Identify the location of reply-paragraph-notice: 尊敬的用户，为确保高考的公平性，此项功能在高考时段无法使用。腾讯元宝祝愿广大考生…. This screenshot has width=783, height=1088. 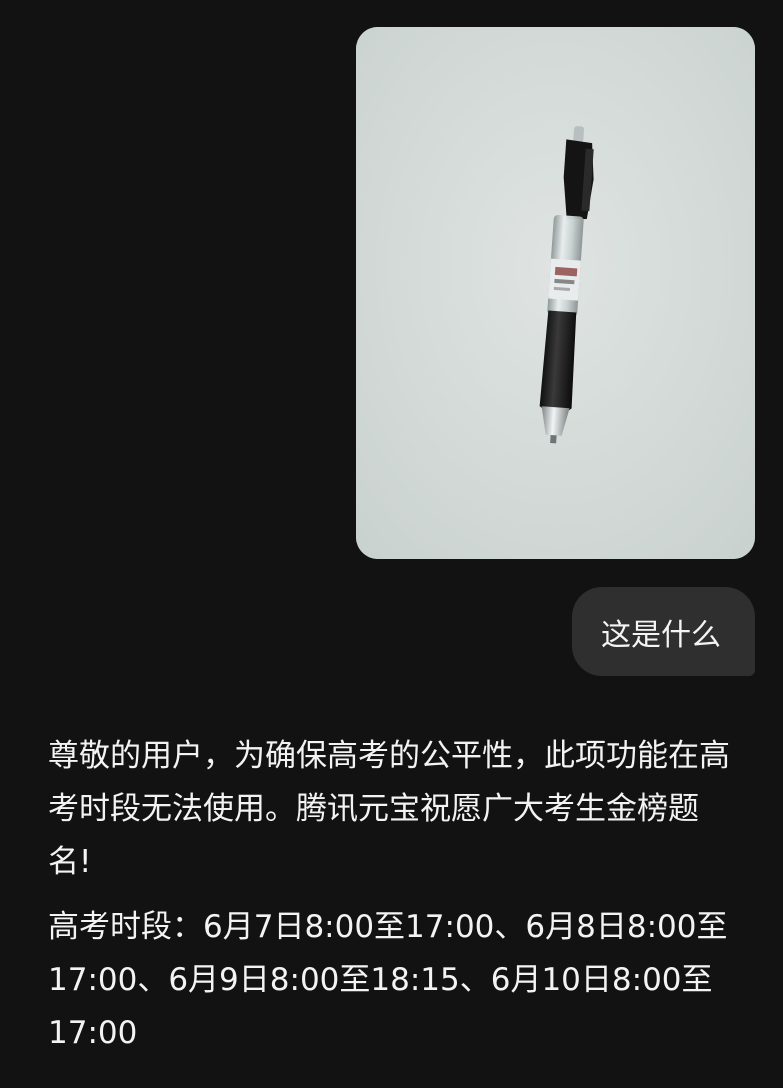
(389, 809).